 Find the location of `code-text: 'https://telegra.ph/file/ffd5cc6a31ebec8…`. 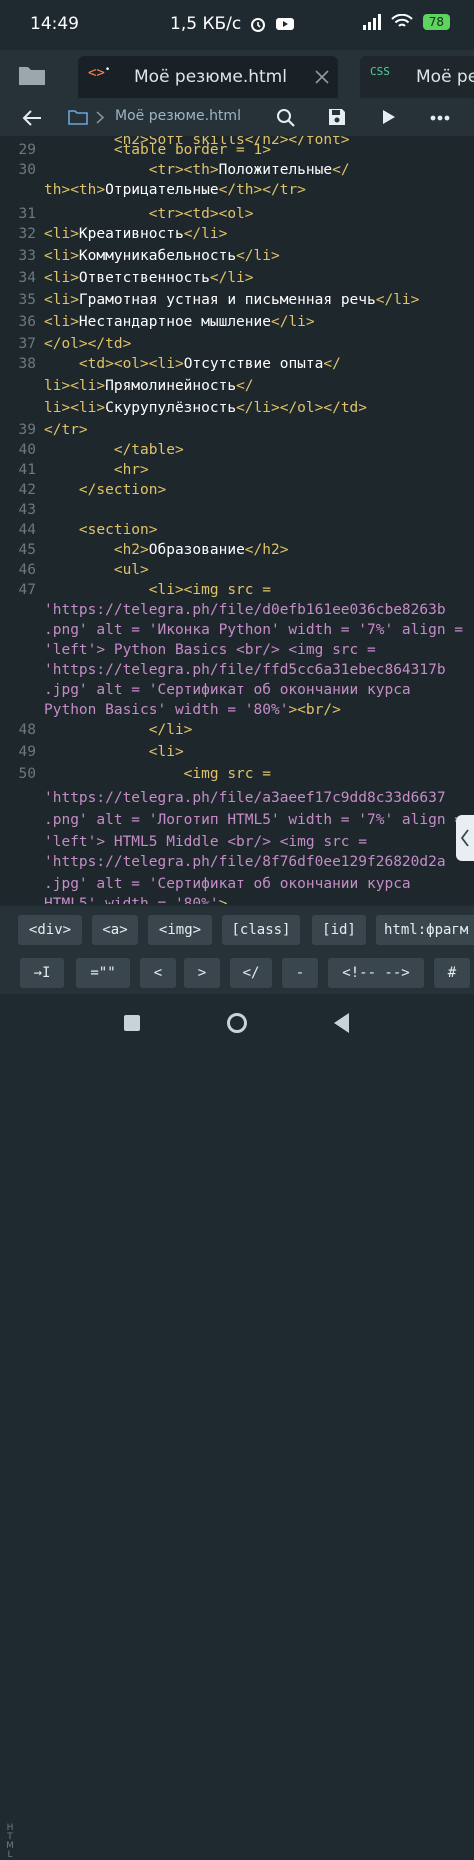

code-text: 'https://telegra.ph/file/ffd5cc6a31ebec8… is located at coordinates (245, 670).